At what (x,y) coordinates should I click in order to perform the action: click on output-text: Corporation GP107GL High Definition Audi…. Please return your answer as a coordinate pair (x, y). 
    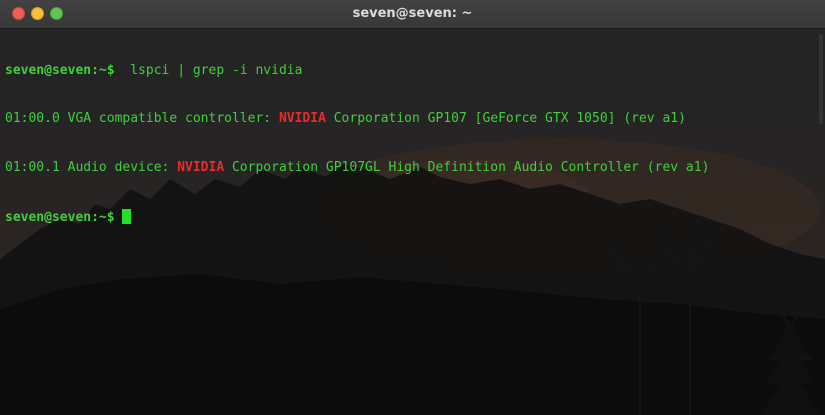
    Looking at the image, I should click on (467, 168).